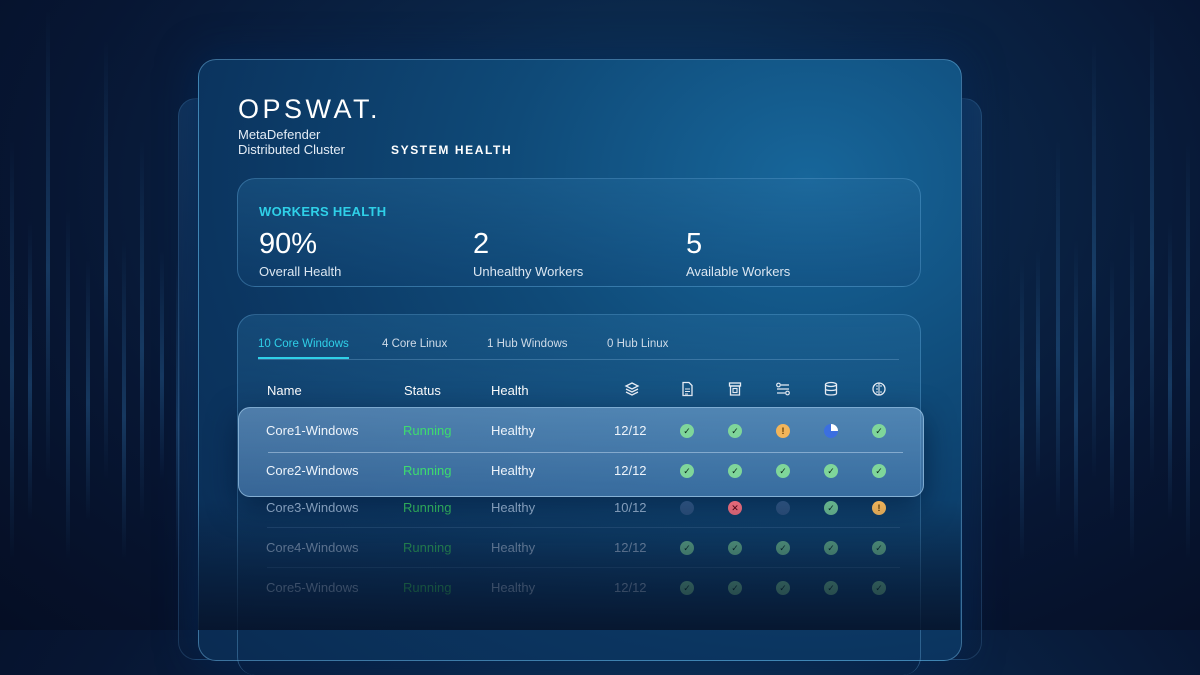 The width and height of the screenshot is (1200, 675). Describe the element at coordinates (694, 244) in the screenshot. I see `metric-value: 5` at that location.